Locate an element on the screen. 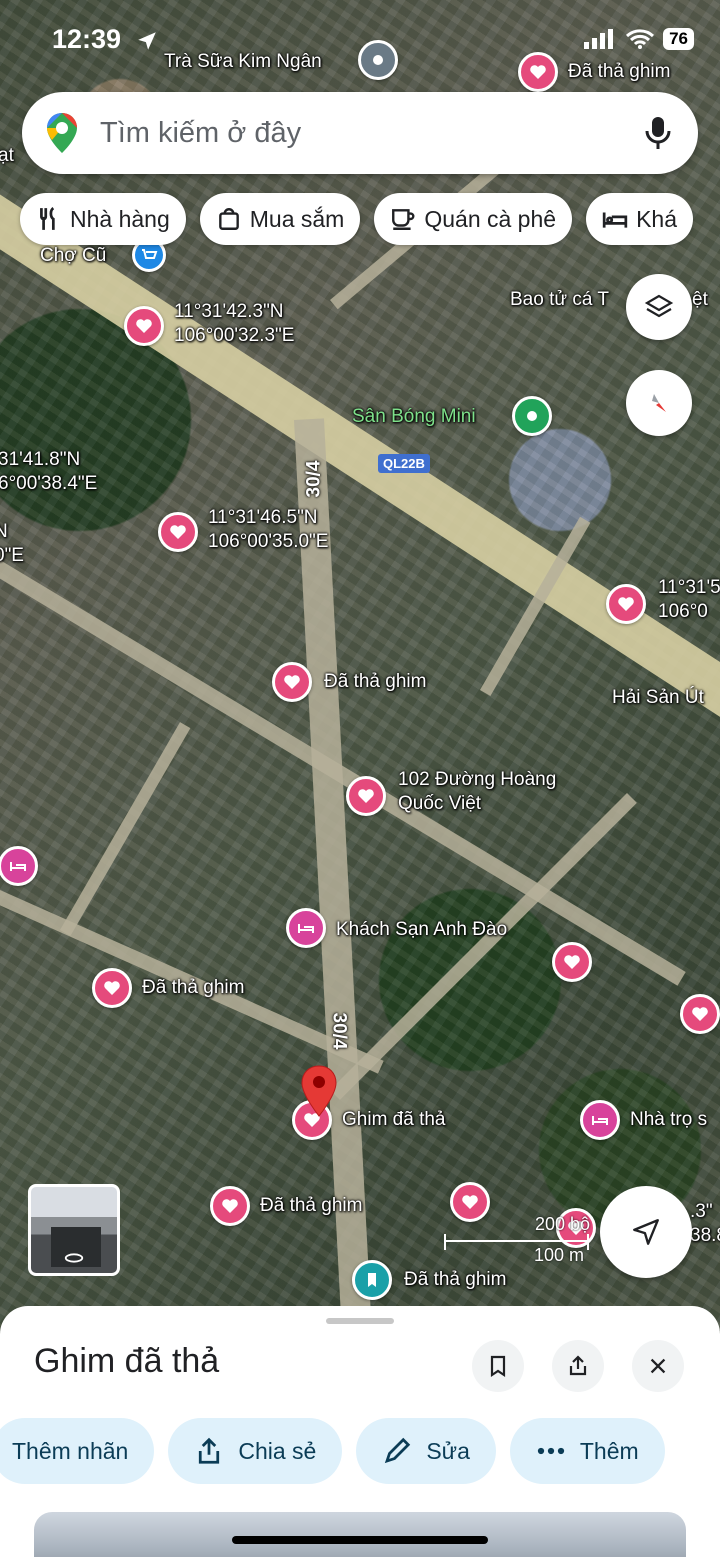  chip-label: Nhà hàng is located at coordinates (120, 218).